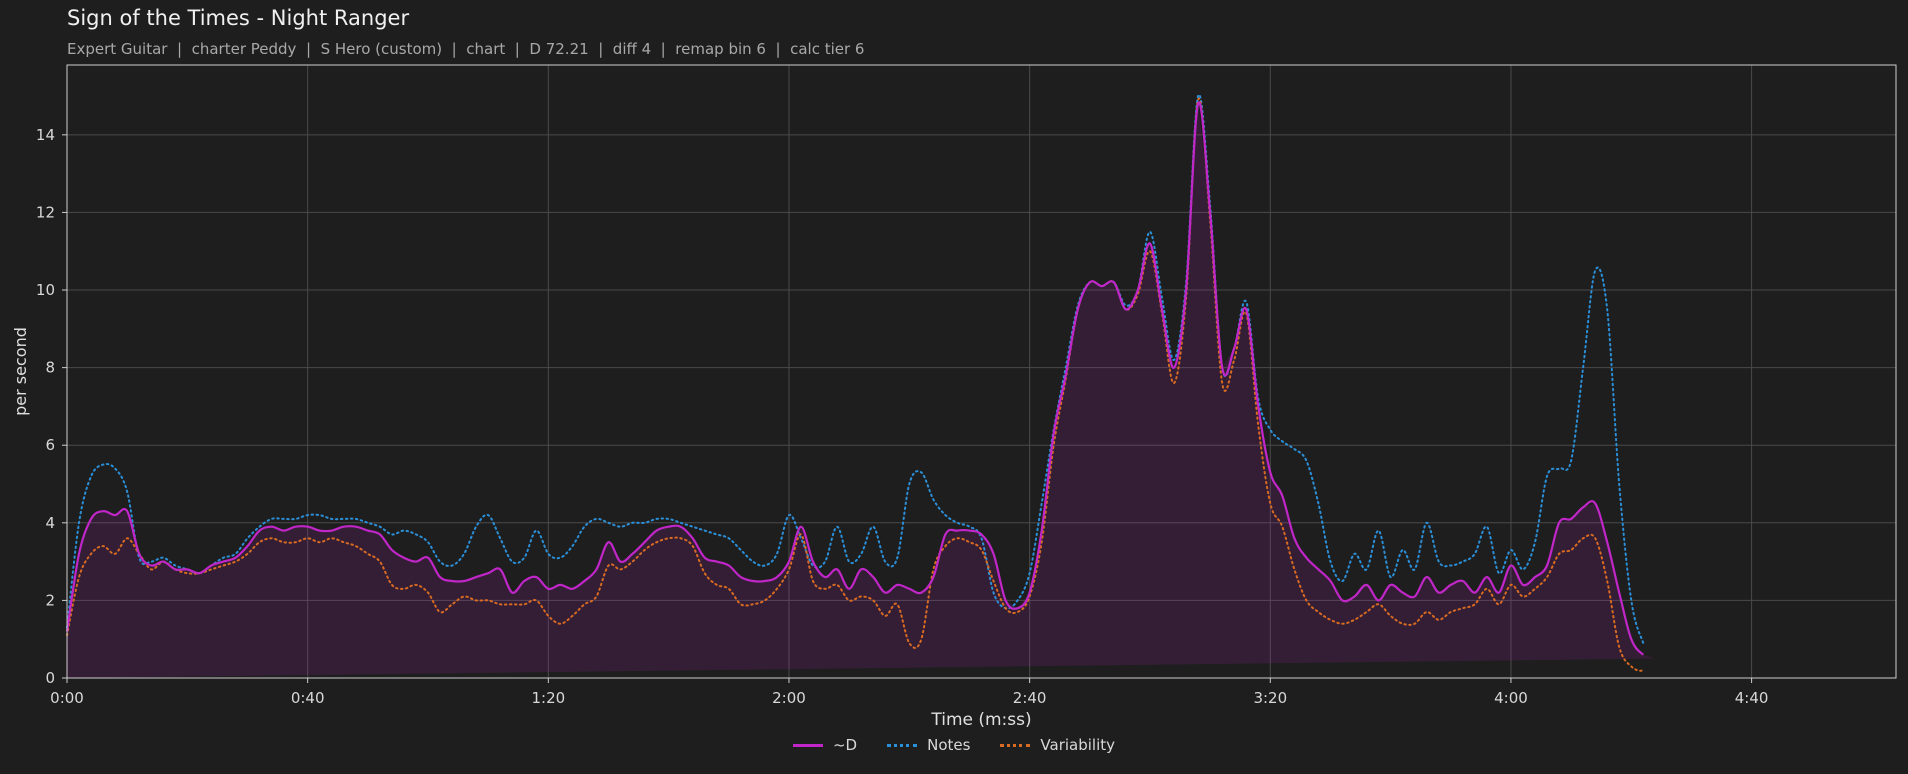  I want to click on y-tick-label: 4, so click(50, 523).